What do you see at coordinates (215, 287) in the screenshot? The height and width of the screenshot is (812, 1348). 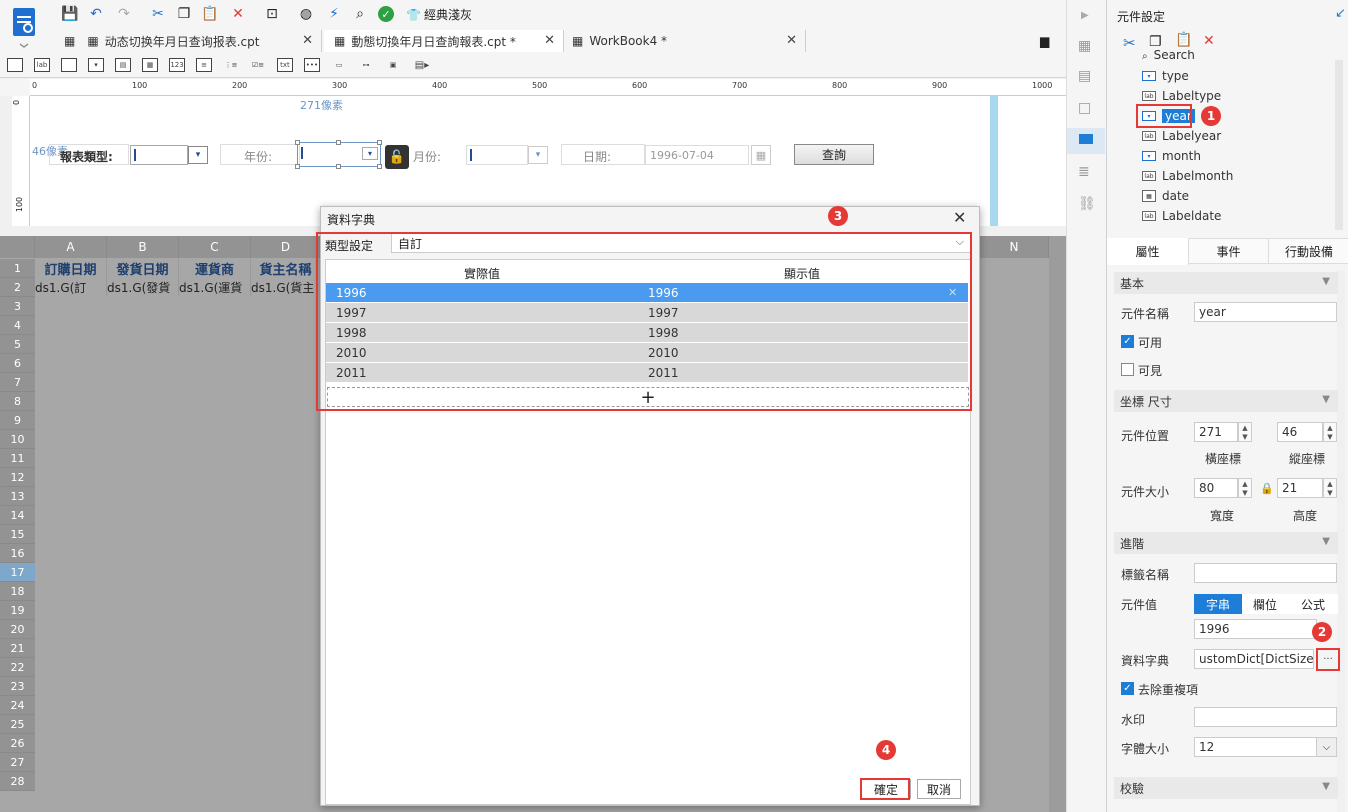 I see `cell-c2: ds1.G(運貨` at bounding box center [215, 287].